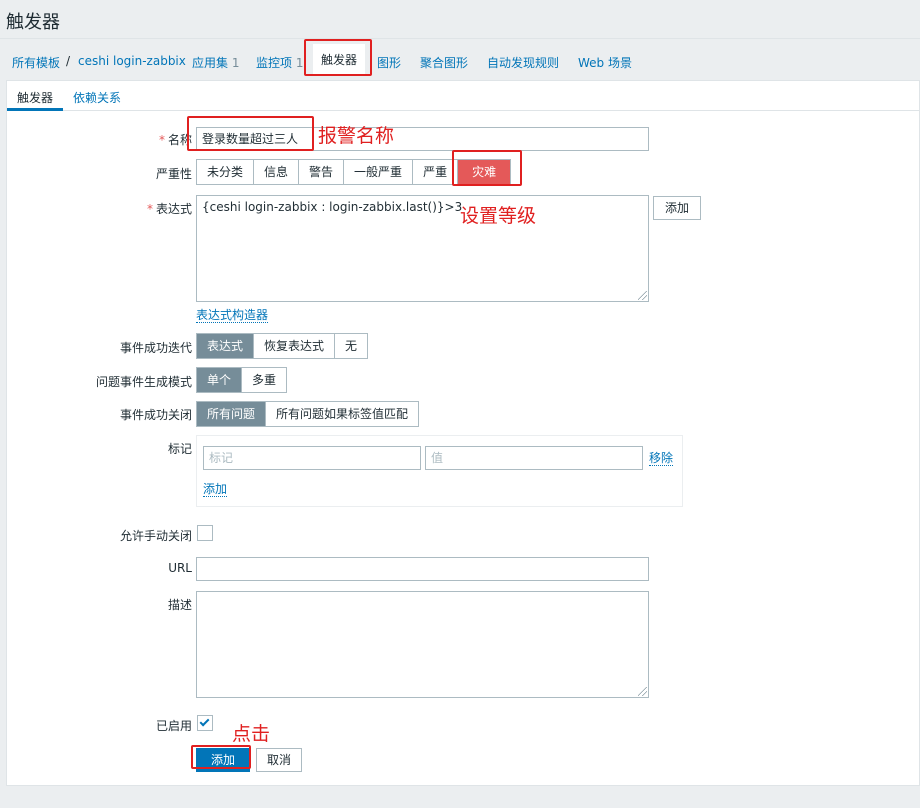 The height and width of the screenshot is (808, 920). I want to click on crumb-discovery: 自动发现规则, so click(523, 62).